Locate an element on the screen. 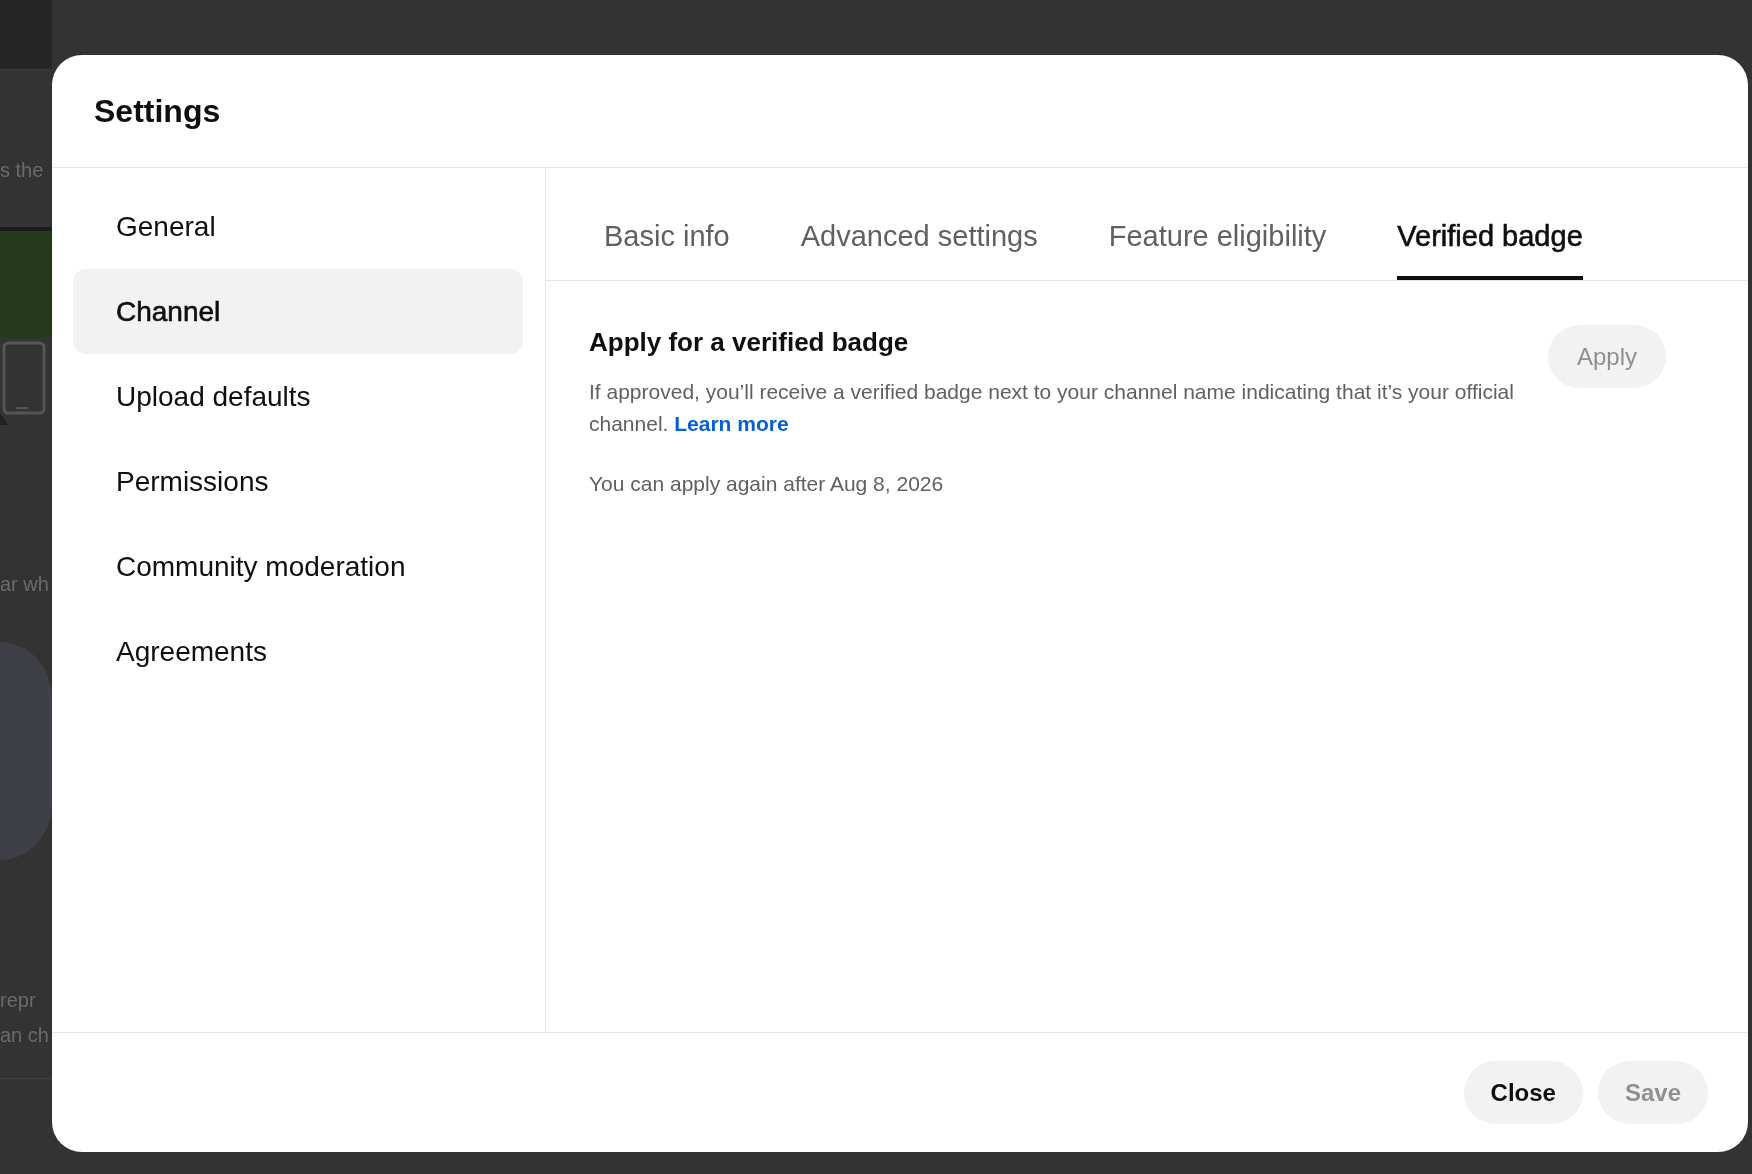 Image resolution: width=1752 pixels, height=1174 pixels. tab: Verified badge is located at coordinates (1490, 236).